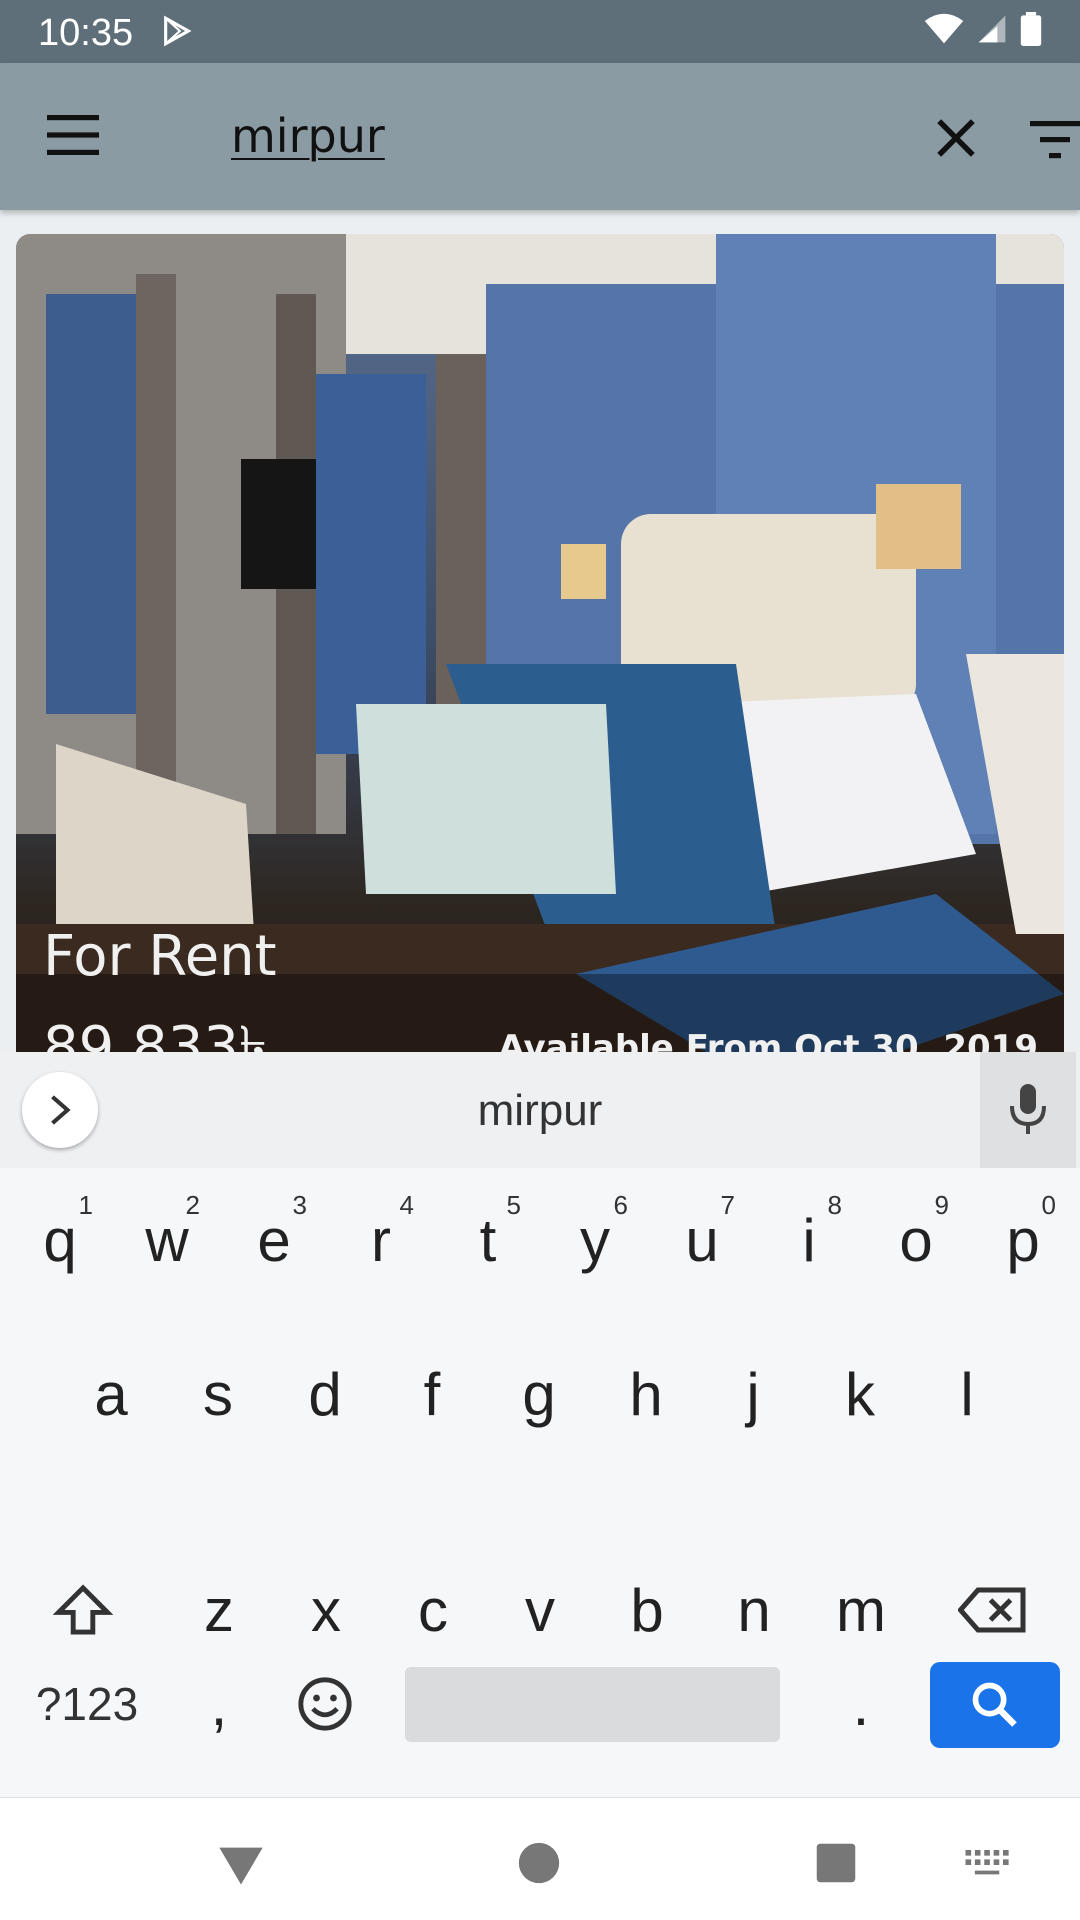 The height and width of the screenshot is (1920, 1080). What do you see at coordinates (1055, 139) in the screenshot?
I see `filter-icon` at bounding box center [1055, 139].